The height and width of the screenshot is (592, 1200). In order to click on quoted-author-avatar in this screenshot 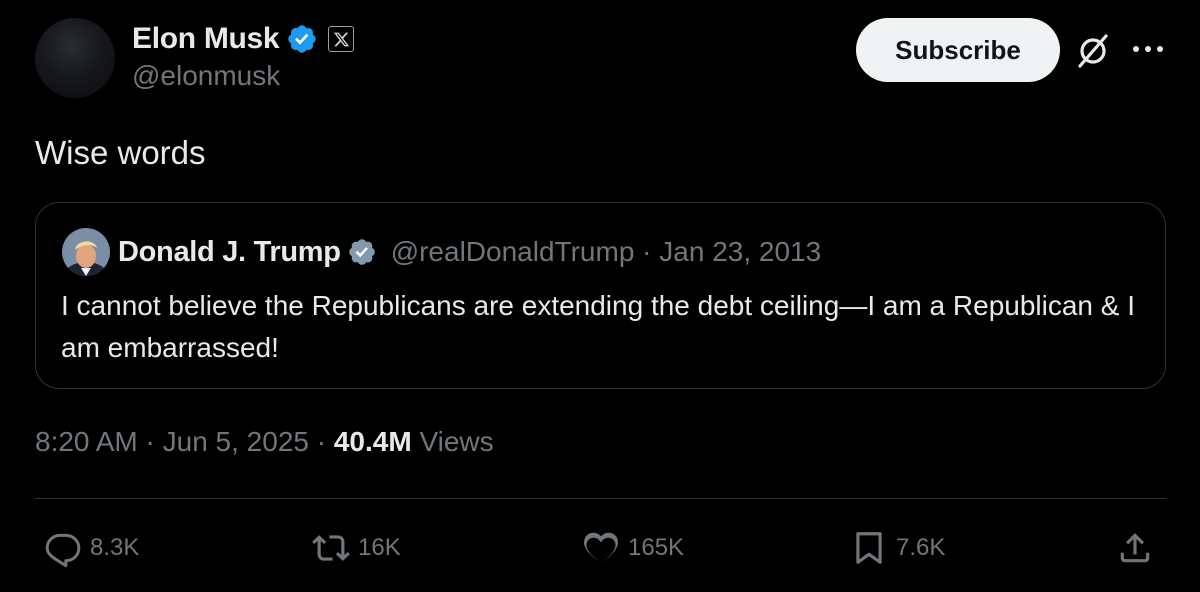, I will do `click(86, 252)`.